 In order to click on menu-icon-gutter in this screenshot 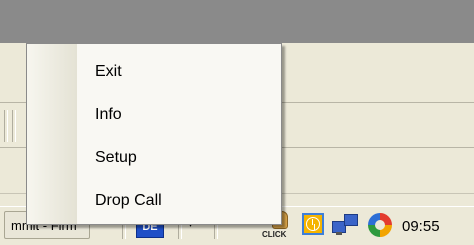, I will do `click(52, 134)`.